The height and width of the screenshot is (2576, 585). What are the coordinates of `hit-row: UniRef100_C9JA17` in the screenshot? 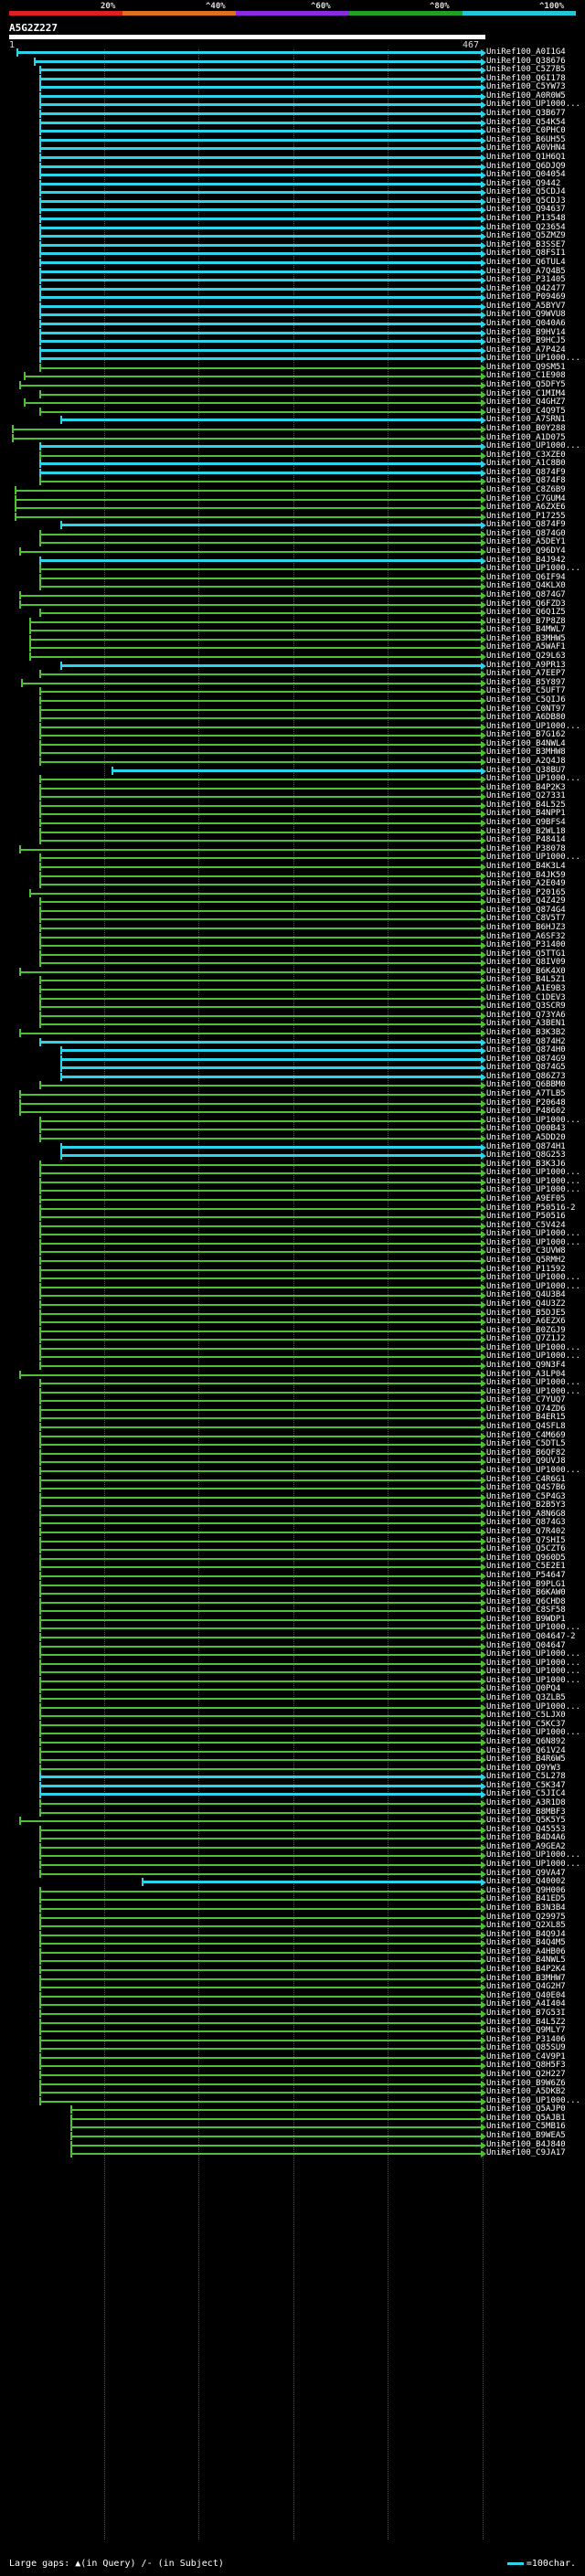 It's located at (293, 2153).